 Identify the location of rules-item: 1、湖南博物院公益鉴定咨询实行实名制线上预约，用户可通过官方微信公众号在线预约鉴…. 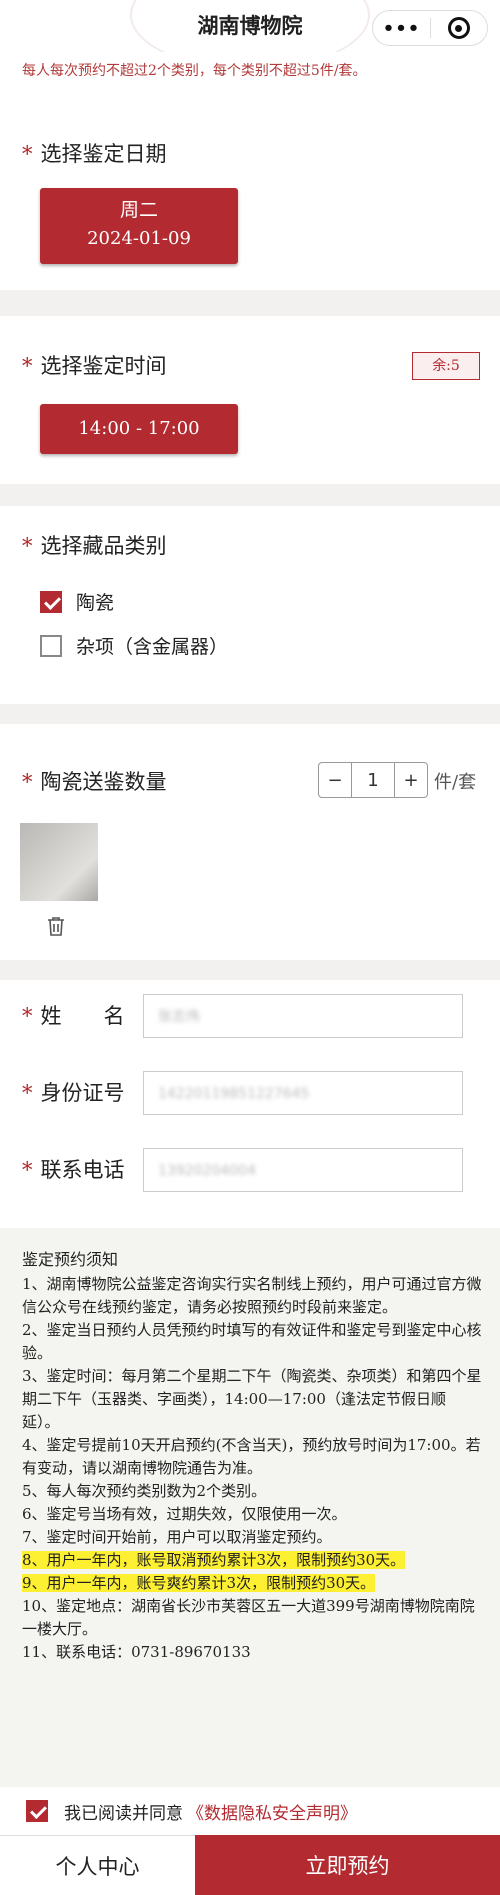
(252, 1295).